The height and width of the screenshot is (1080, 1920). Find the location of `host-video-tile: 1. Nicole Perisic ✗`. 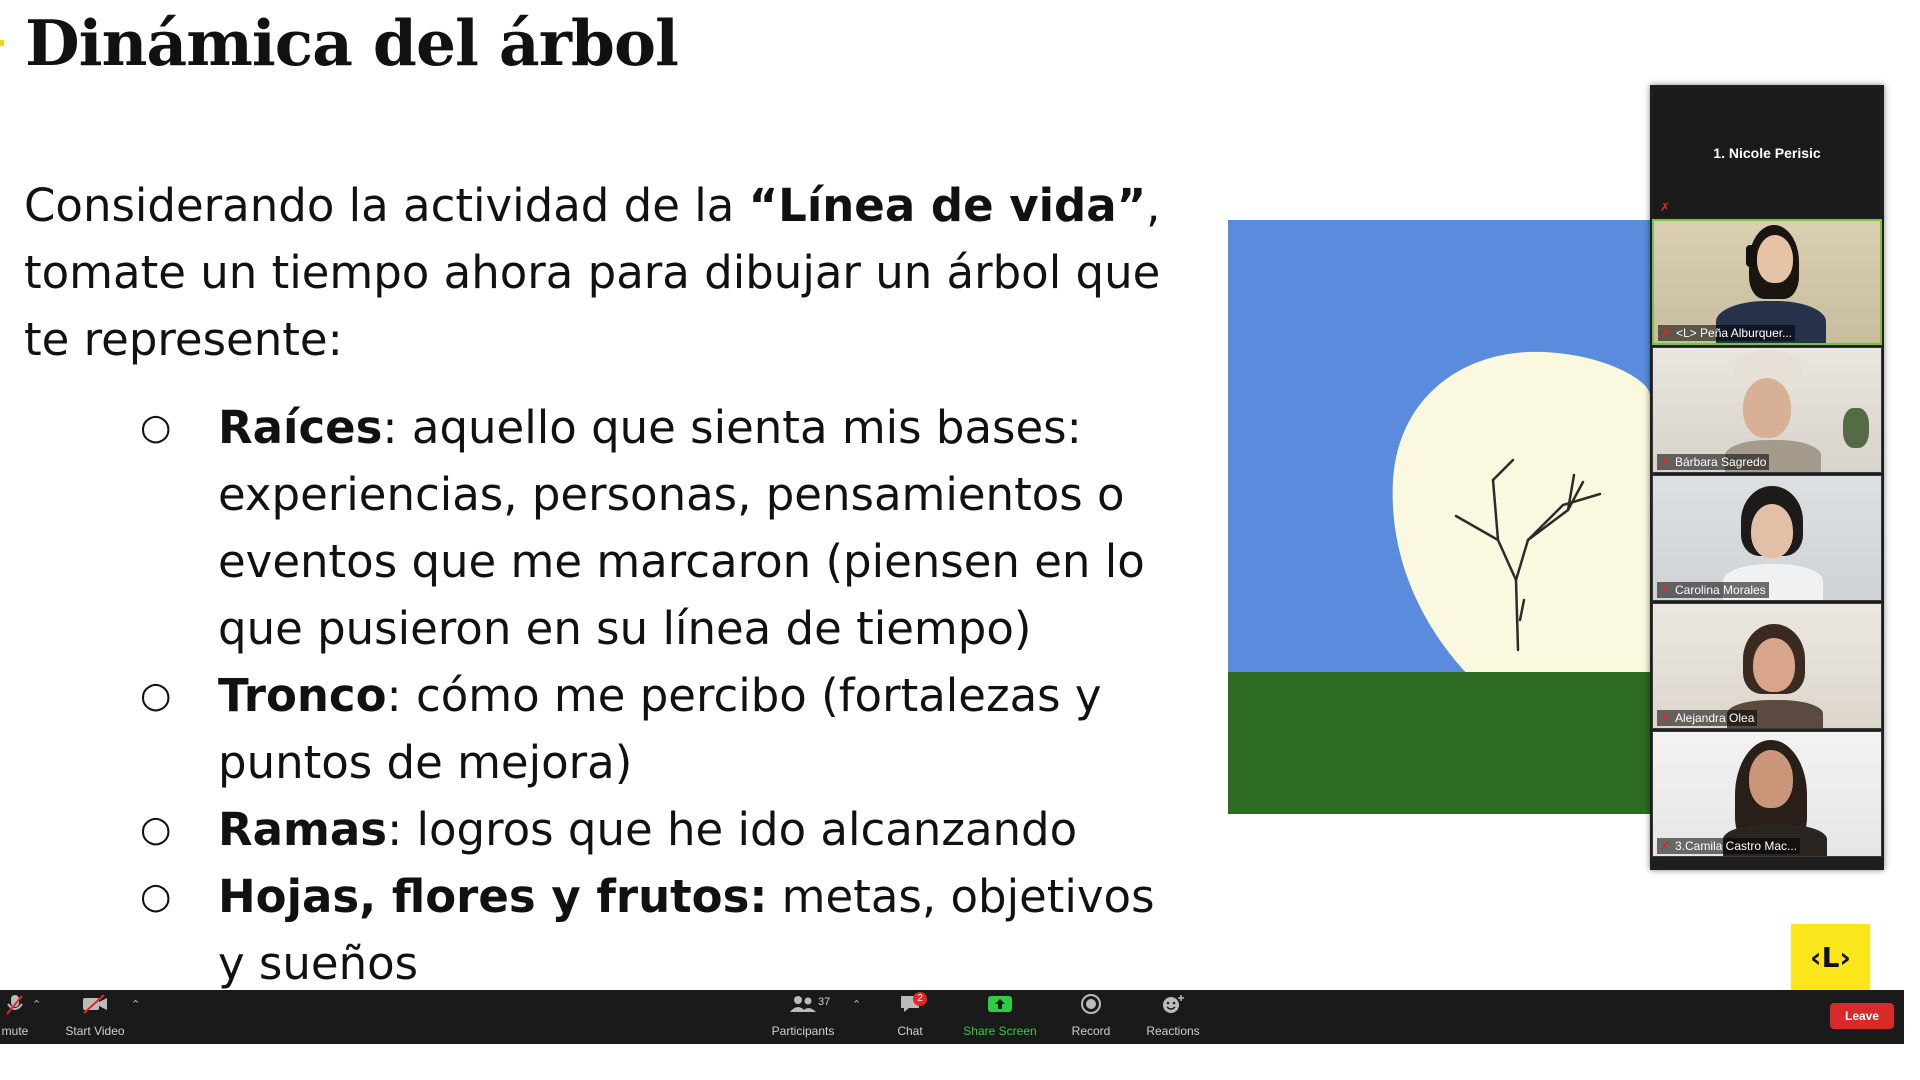

host-video-tile: 1. Nicole Perisic ✗ is located at coordinates (1767, 153).